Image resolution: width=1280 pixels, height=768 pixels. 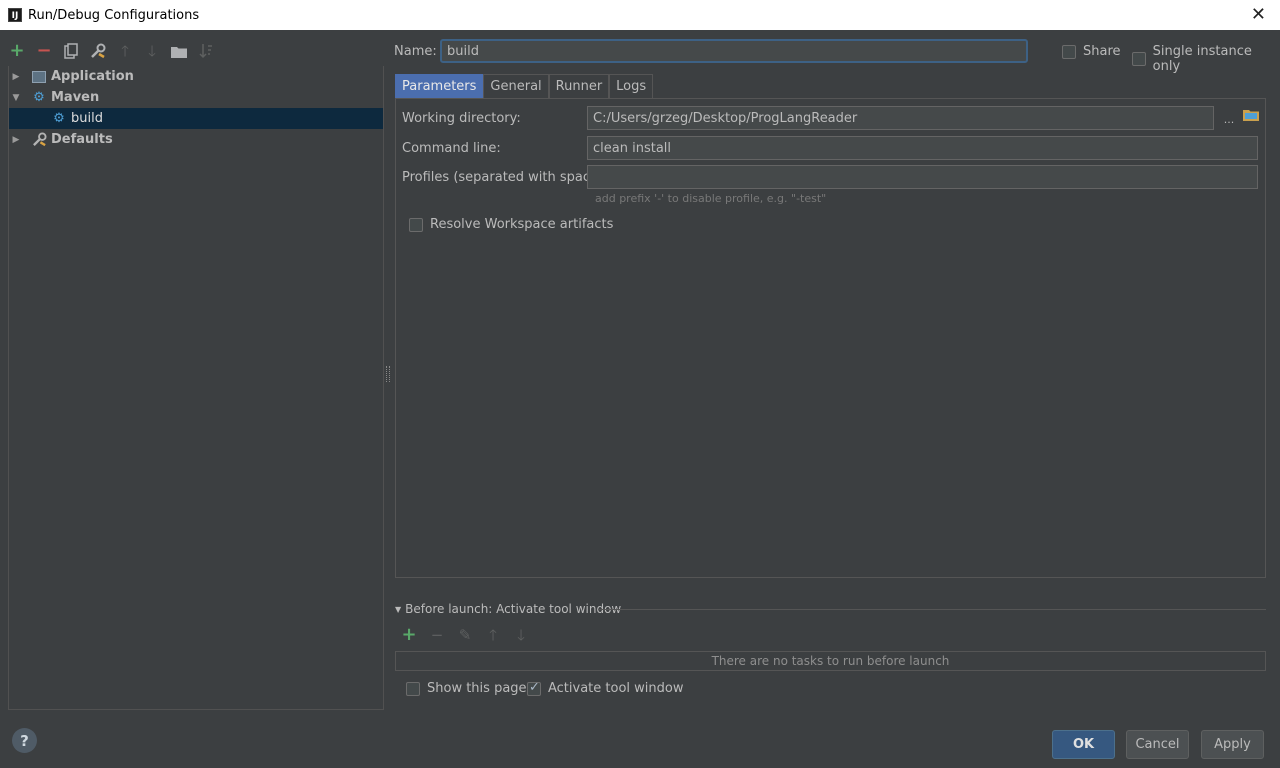 What do you see at coordinates (98, 51) in the screenshot?
I see `edit-defaults-icon` at bounding box center [98, 51].